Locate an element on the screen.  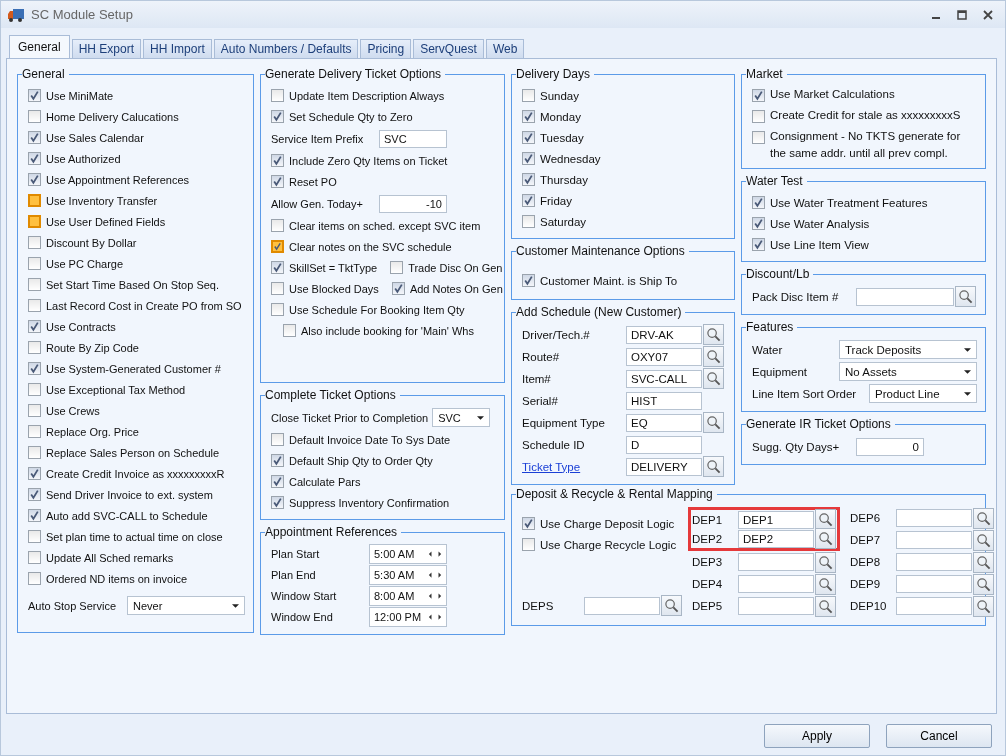
input-field: D is located at coordinates (664, 444).